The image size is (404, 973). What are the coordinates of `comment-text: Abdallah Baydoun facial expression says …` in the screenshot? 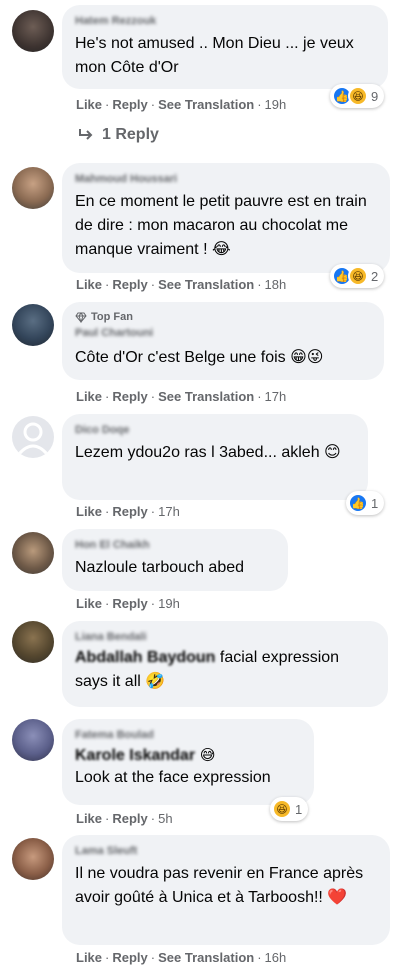 It's located at (225, 670).